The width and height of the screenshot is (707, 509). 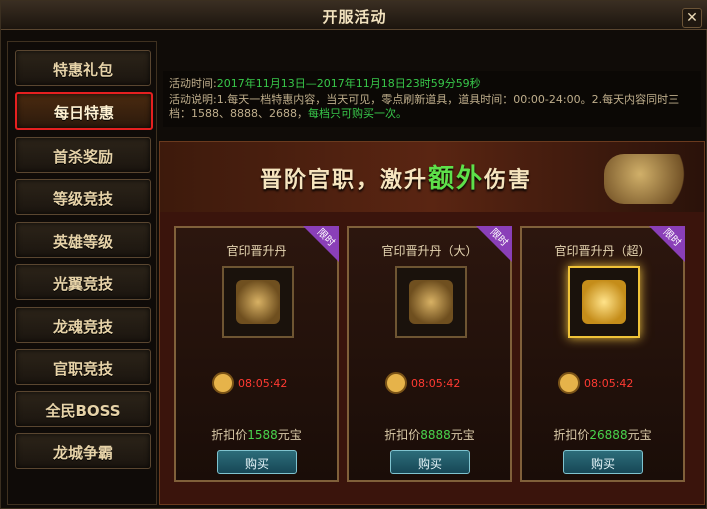 What do you see at coordinates (602, 251) in the screenshot?
I see `item-name: 官印晋升丹（超）` at bounding box center [602, 251].